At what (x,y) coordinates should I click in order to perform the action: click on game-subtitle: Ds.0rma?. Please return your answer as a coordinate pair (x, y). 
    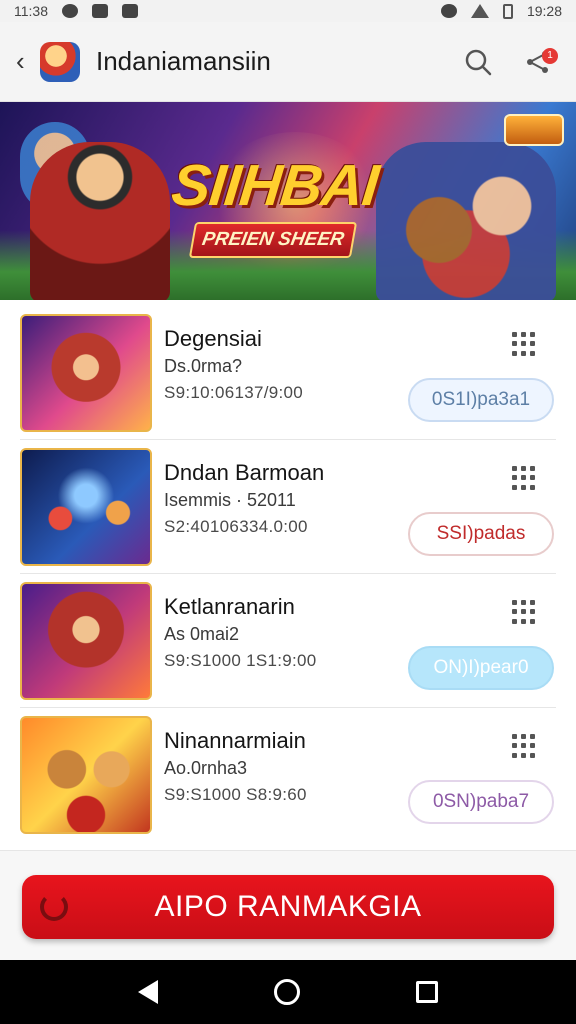
    Looking at the image, I should click on (203, 366).